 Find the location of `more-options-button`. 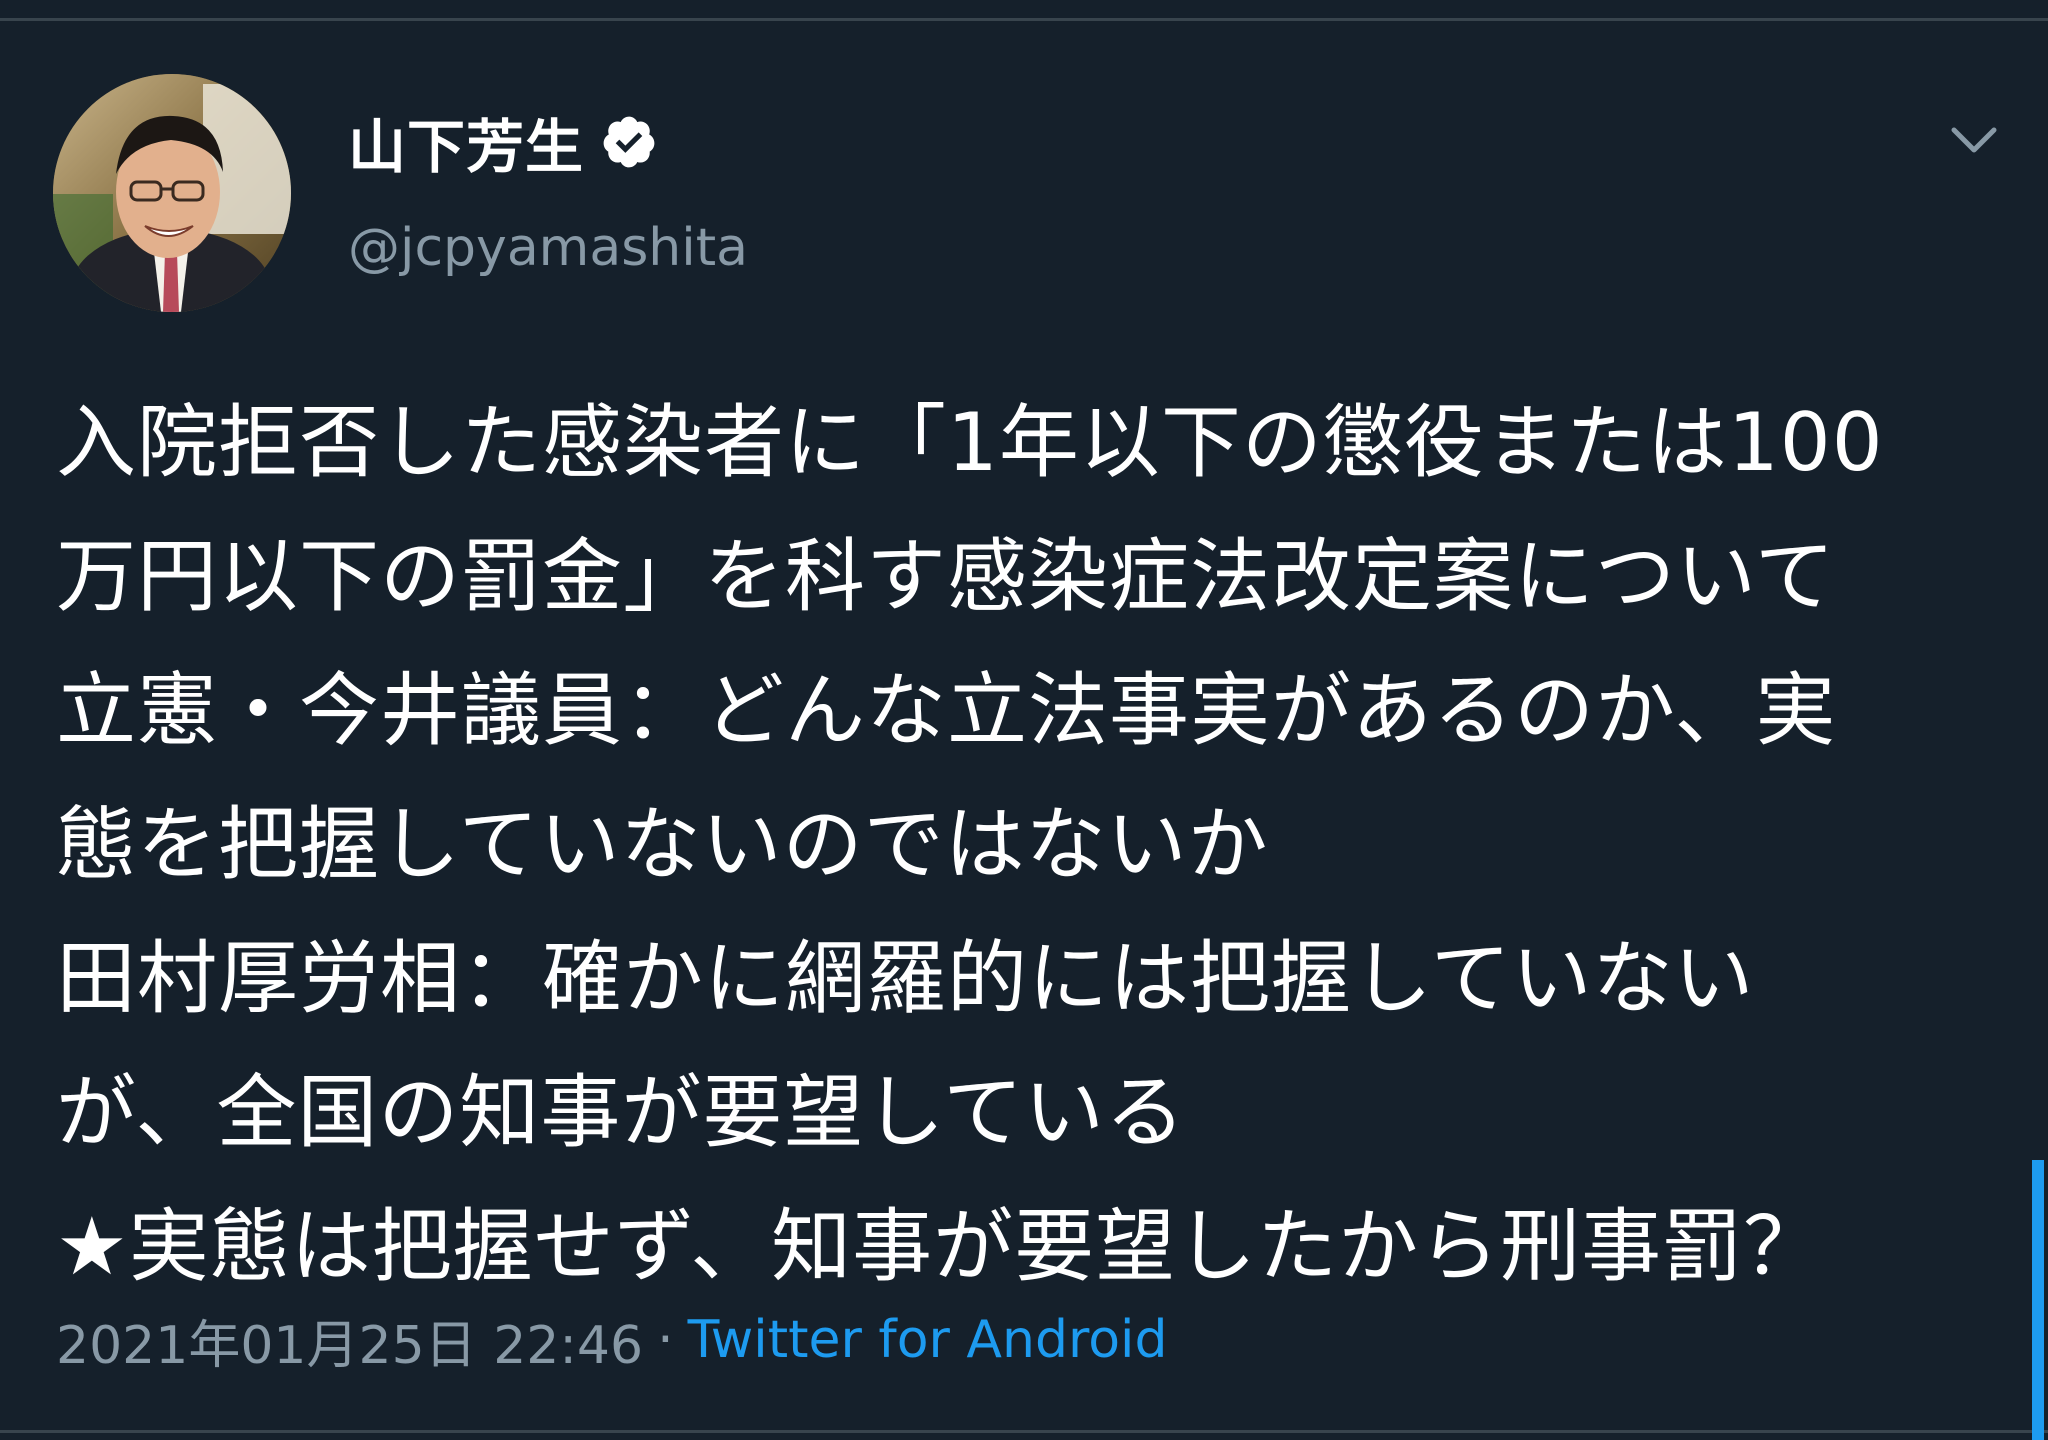

more-options-button is located at coordinates (1974, 140).